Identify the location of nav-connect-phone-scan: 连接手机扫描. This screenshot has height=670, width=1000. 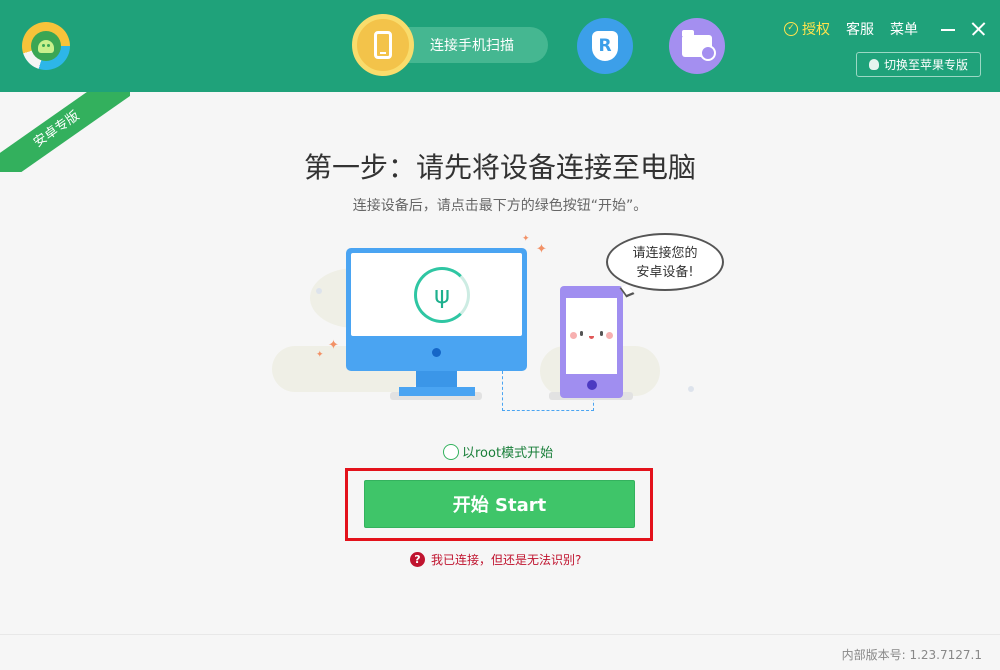
(451, 45).